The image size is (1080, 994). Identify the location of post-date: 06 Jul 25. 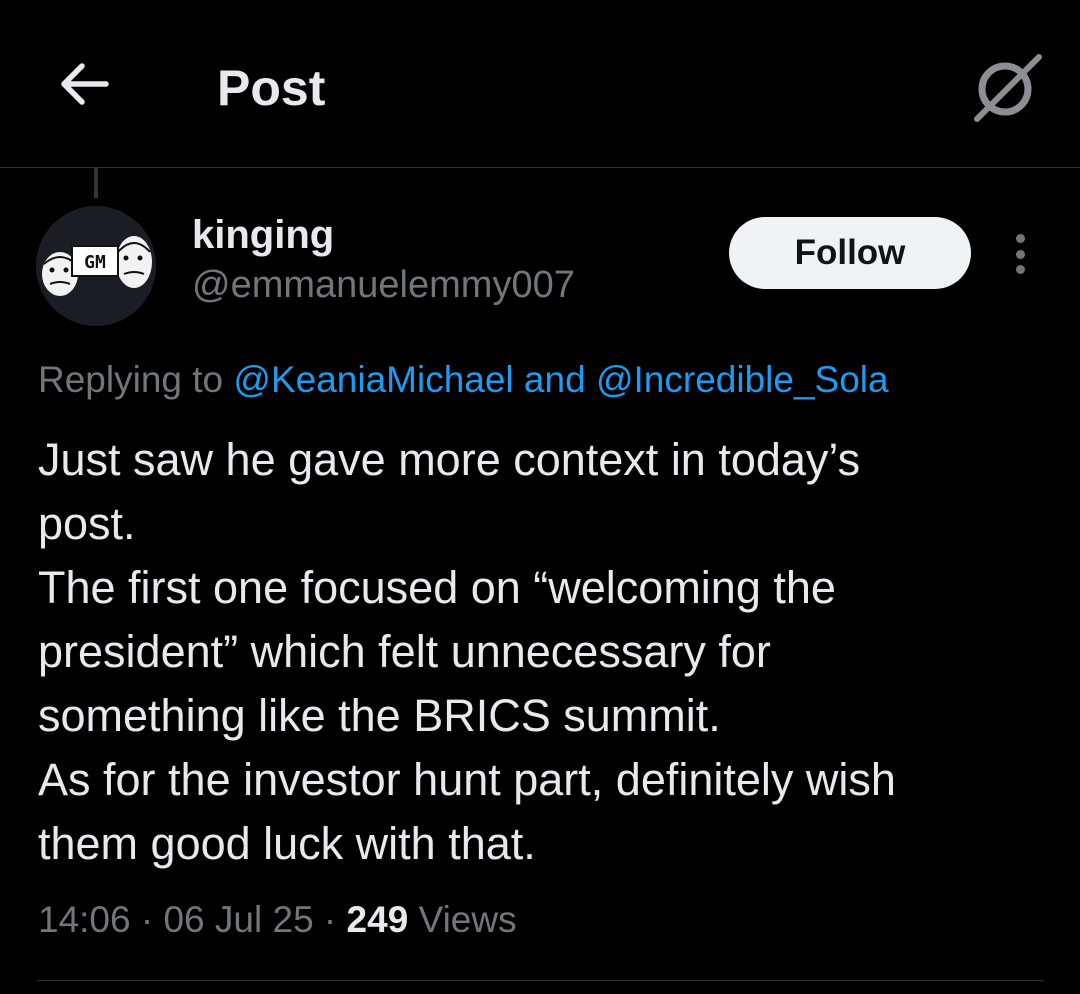
(238, 919).